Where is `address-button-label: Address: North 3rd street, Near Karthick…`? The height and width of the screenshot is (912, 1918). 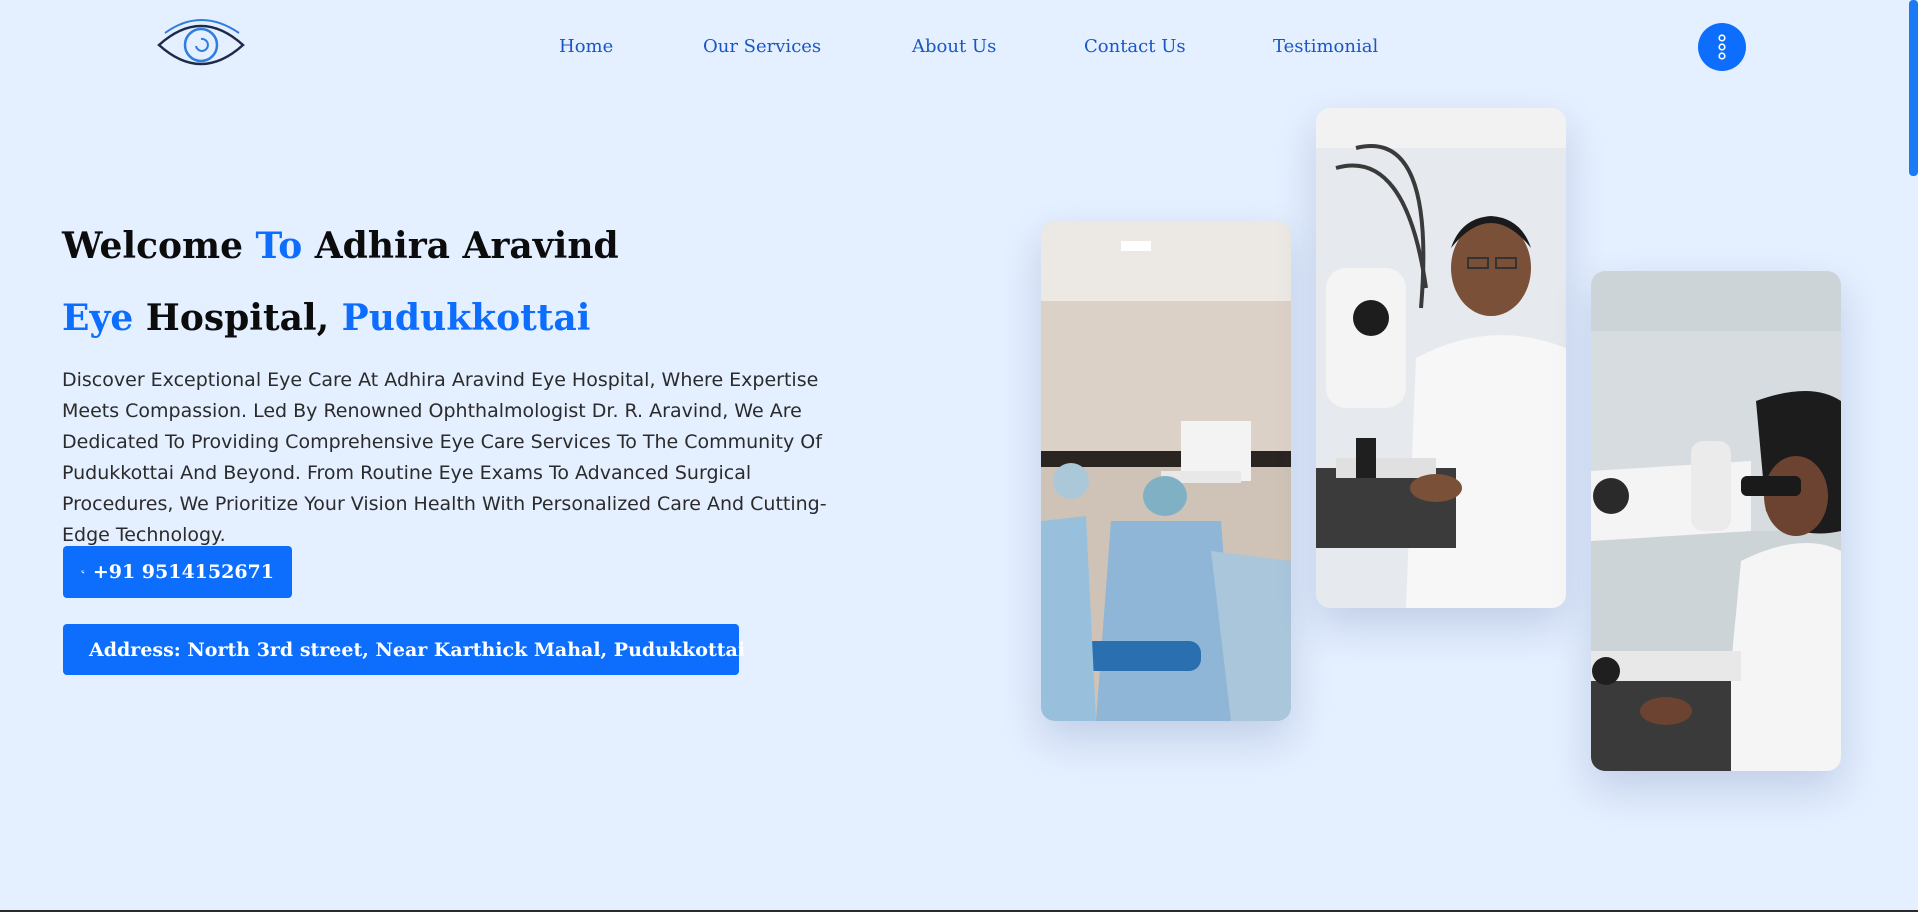 address-button-label: Address: North 3rd street, Near Karthick… is located at coordinates (417, 649).